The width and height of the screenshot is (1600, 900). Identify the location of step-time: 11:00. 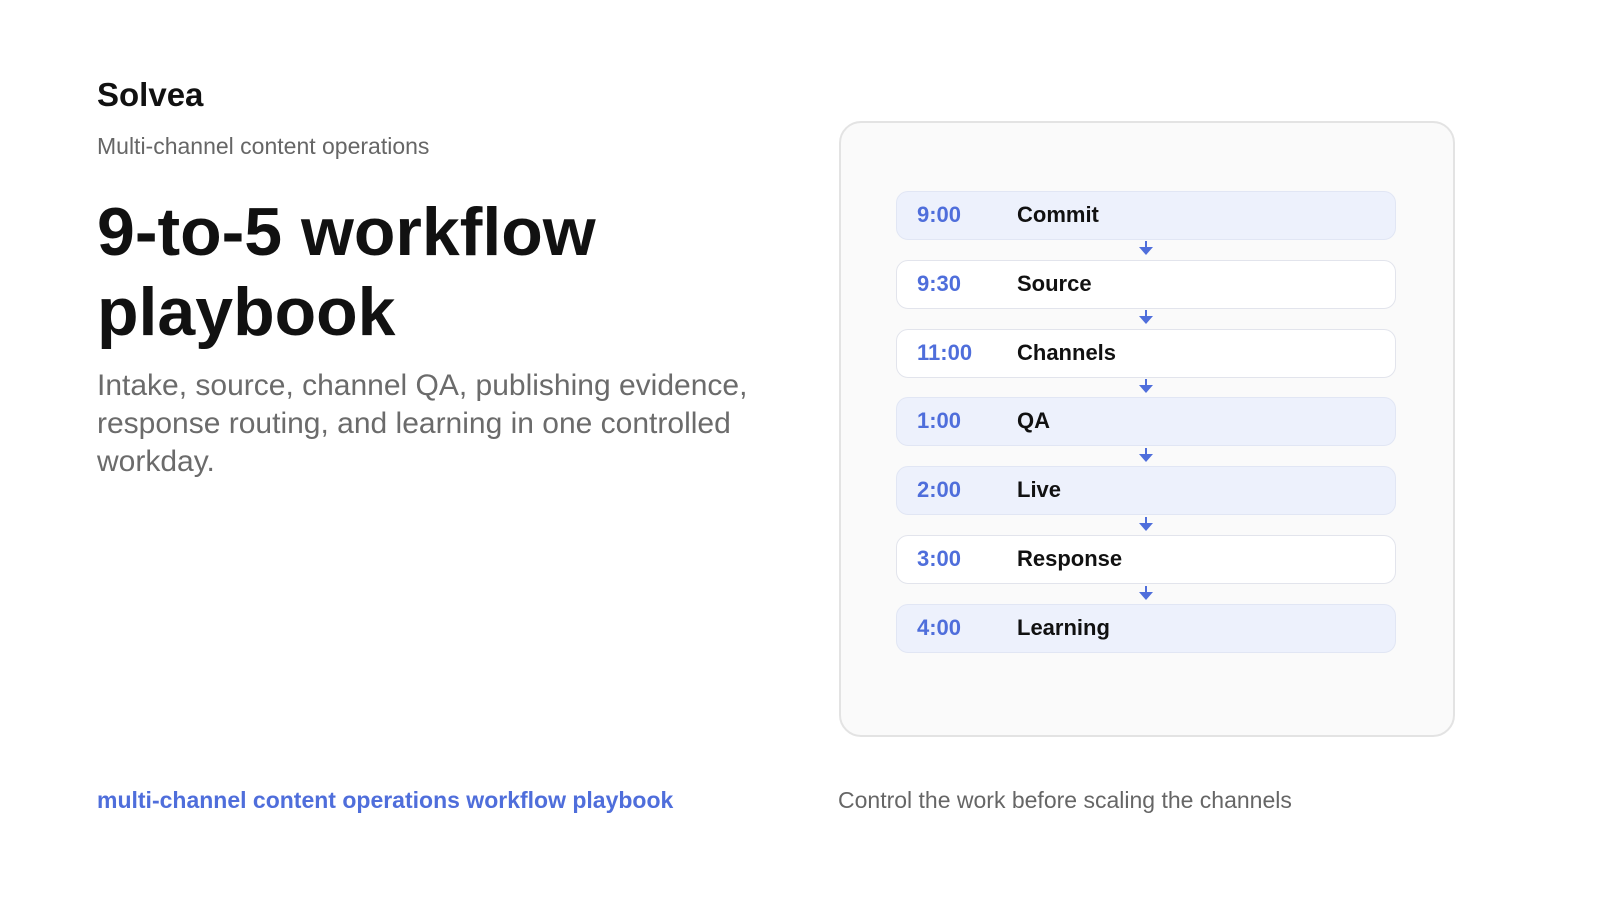
(945, 352).